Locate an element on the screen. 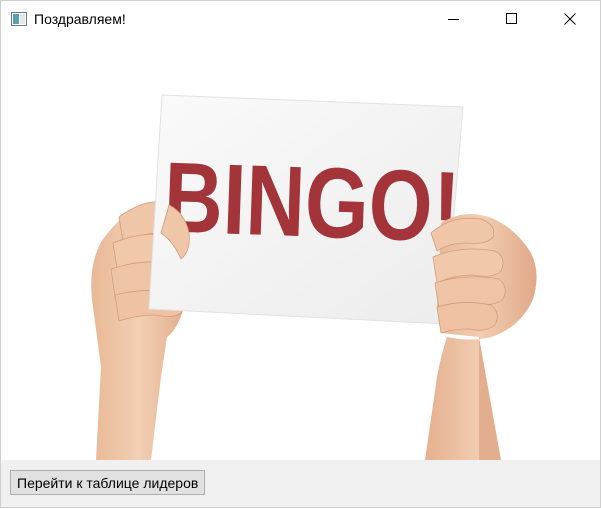 The image size is (601, 508). go-to-leaderboard-button: Перейти к таблице лидеров is located at coordinates (108, 482).